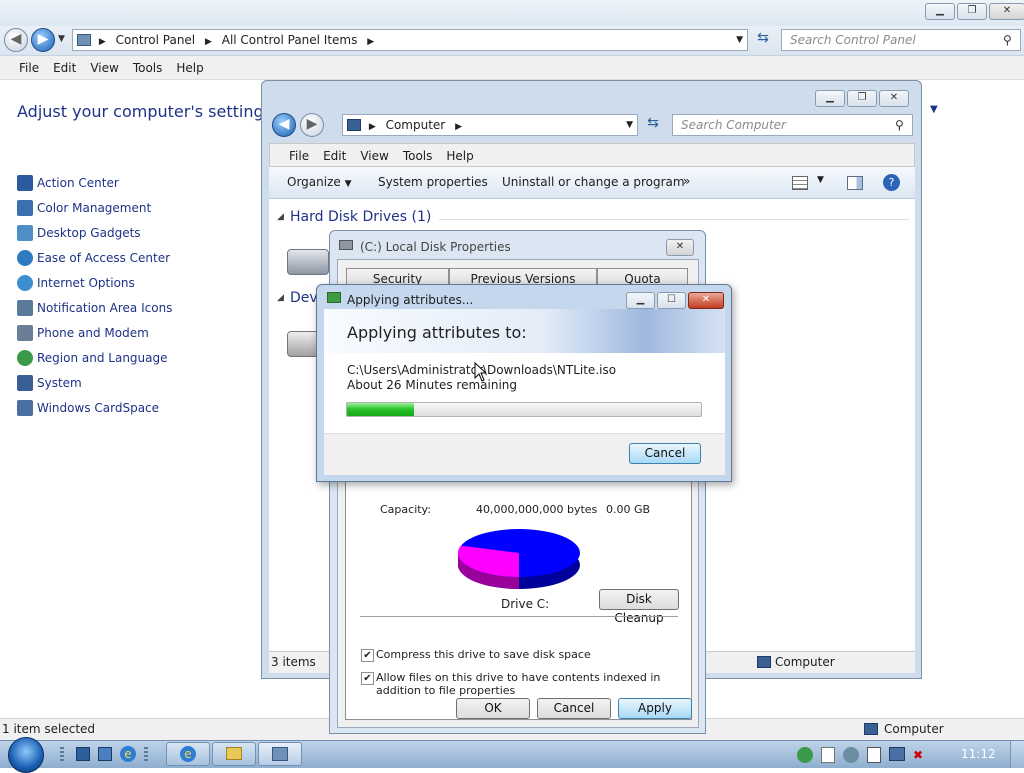 The width and height of the screenshot is (1024, 773). What do you see at coordinates (686, 181) in the screenshot?
I see `more-commands-button: »` at bounding box center [686, 181].